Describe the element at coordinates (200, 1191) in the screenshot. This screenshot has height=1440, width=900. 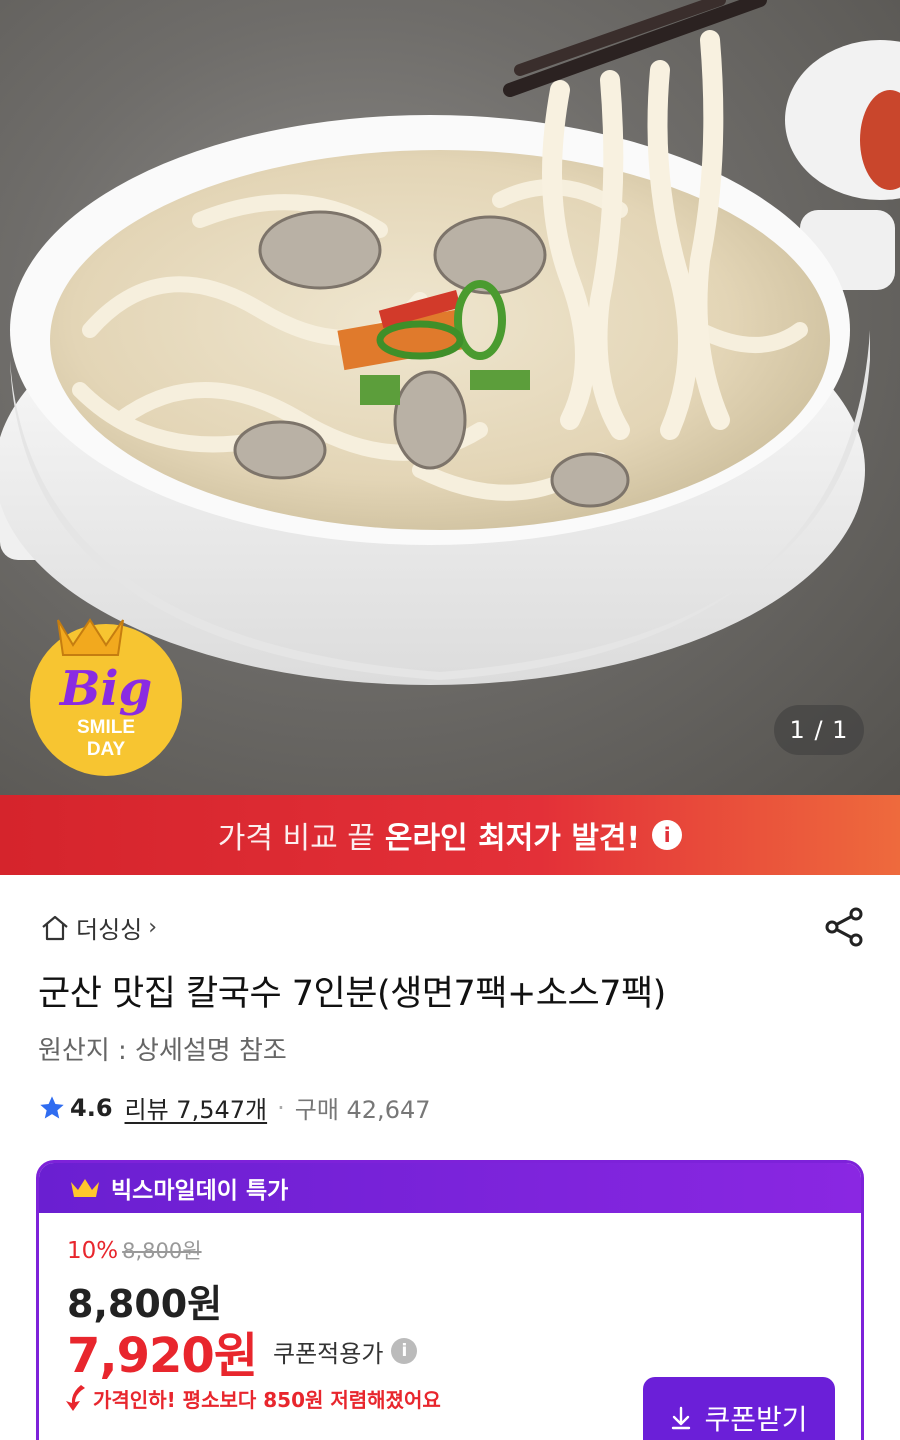
I see `deal-header-label: 빅스마일데이 특가` at that location.